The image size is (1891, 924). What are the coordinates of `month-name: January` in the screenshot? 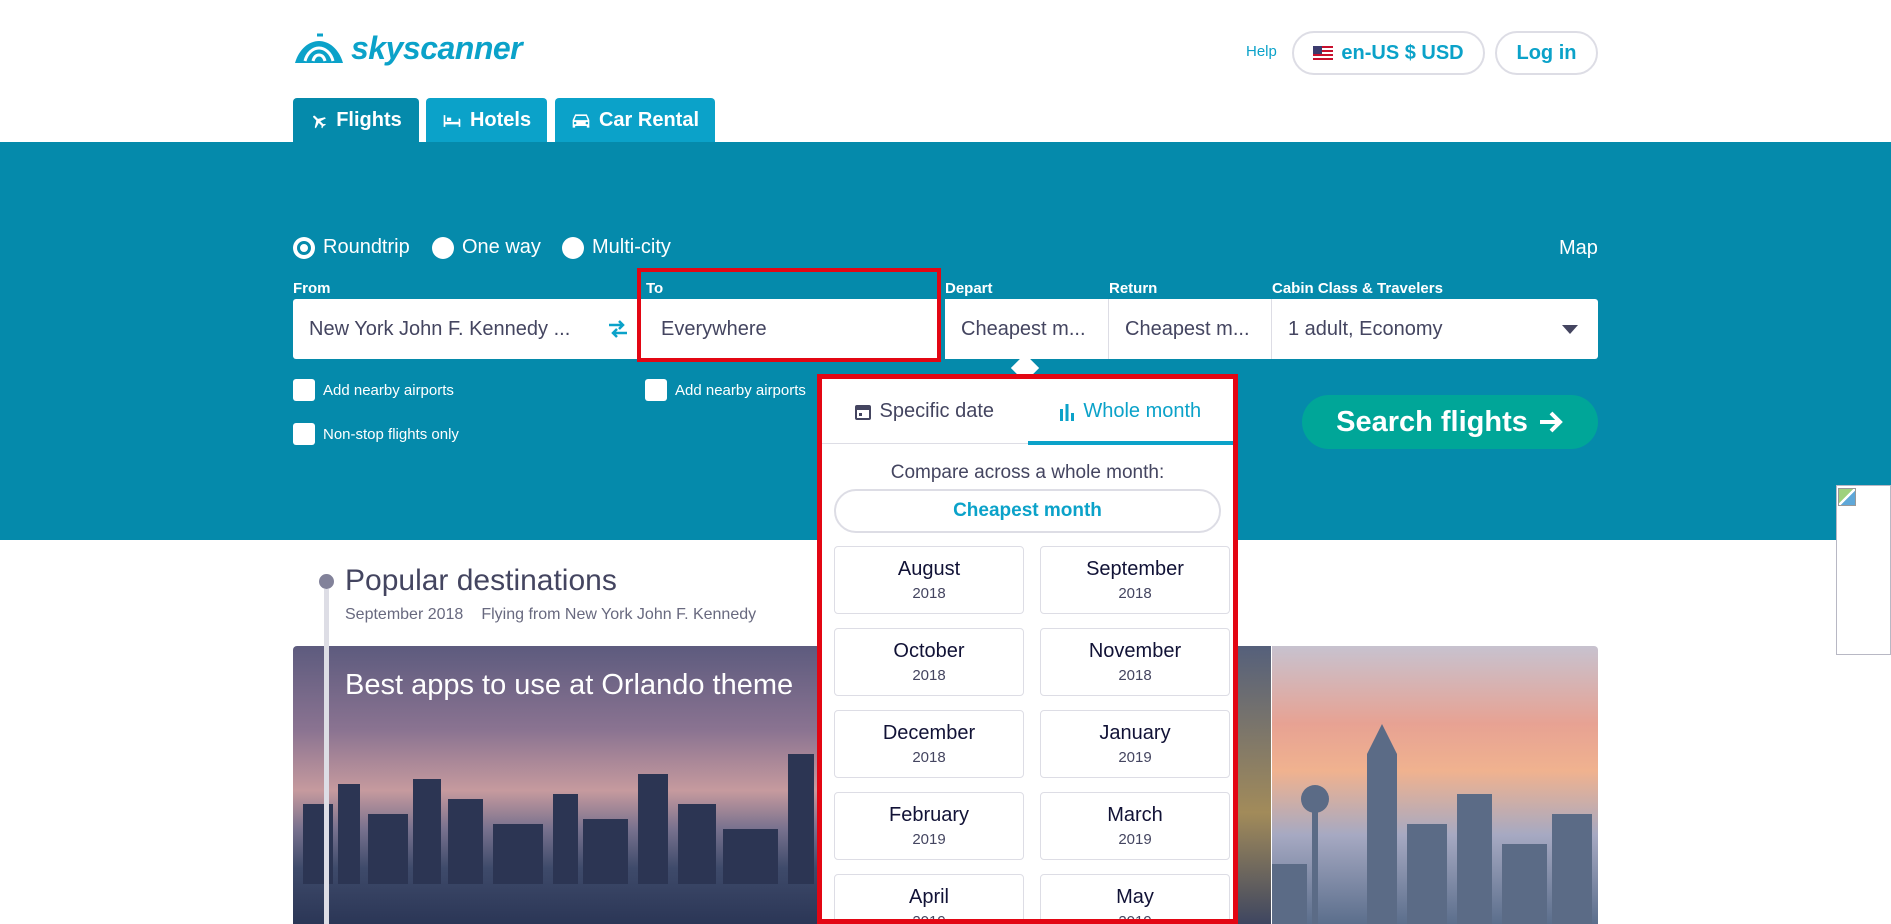 It's located at (1135, 733).